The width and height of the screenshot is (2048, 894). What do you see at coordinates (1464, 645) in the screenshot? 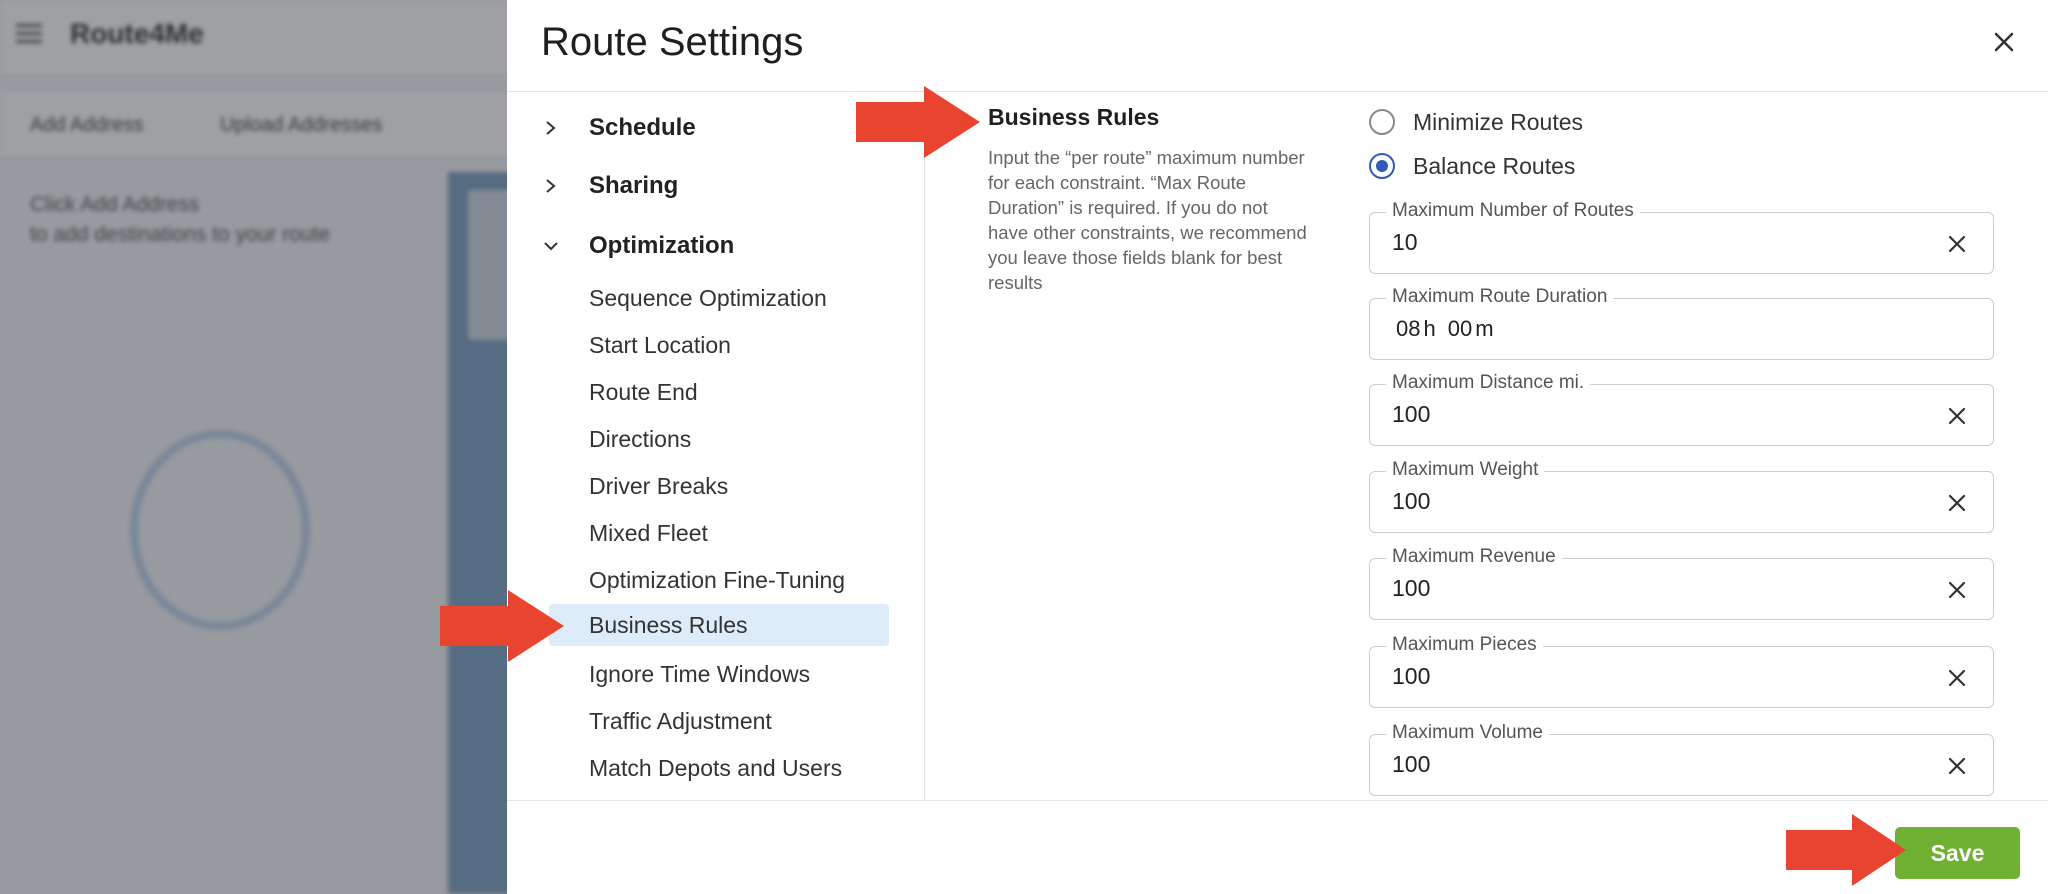
I see `field-label: Maximum Pieces` at bounding box center [1464, 645].